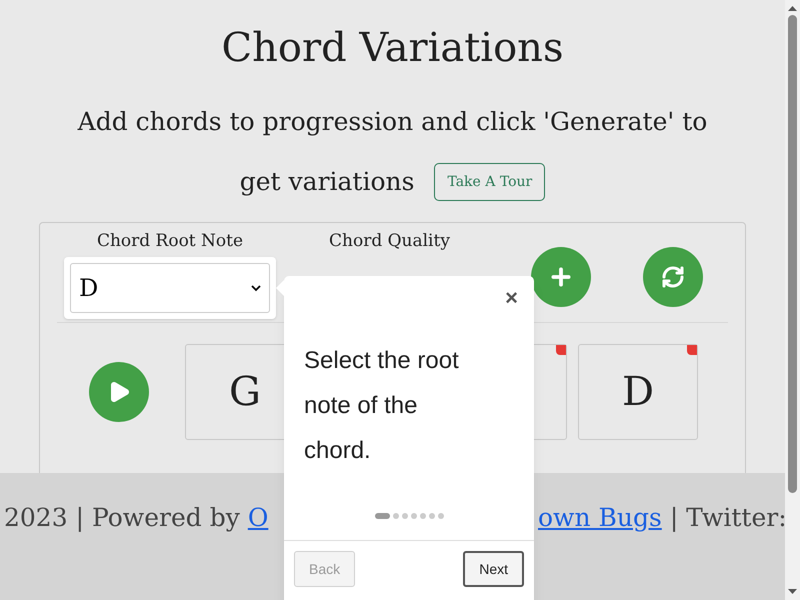  I want to click on tour-text: Select the root note of the chord., so click(381, 406).